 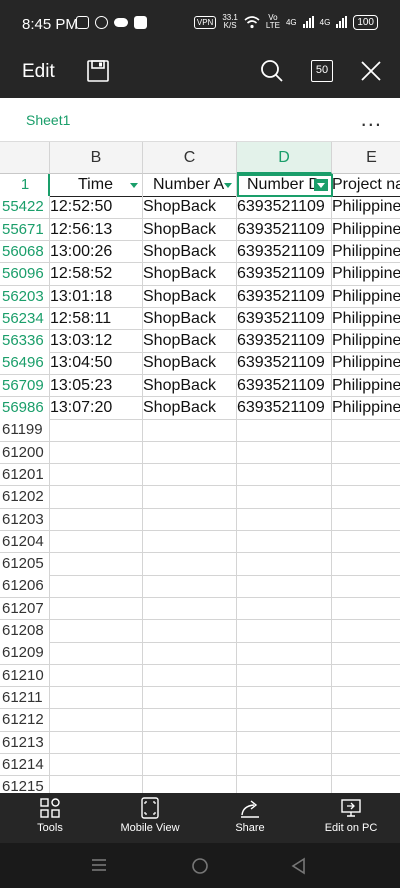 What do you see at coordinates (96, 207) in the screenshot?
I see `table-cell: 12:52:50` at bounding box center [96, 207].